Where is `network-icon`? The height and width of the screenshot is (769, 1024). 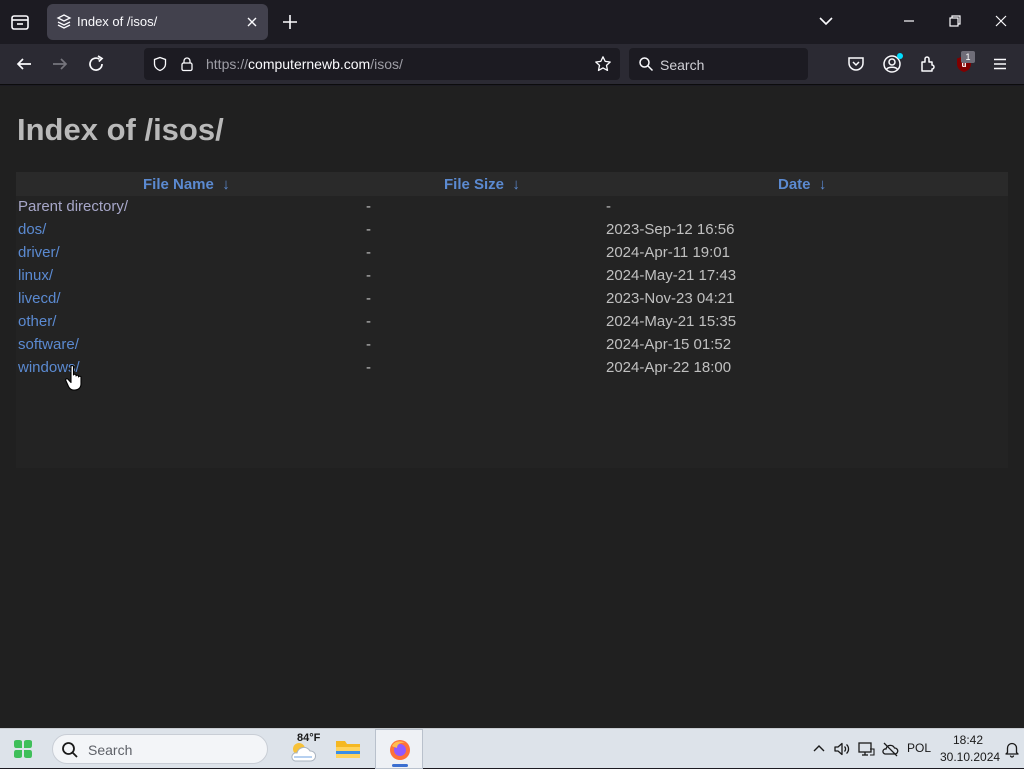
network-icon is located at coordinates (866, 749).